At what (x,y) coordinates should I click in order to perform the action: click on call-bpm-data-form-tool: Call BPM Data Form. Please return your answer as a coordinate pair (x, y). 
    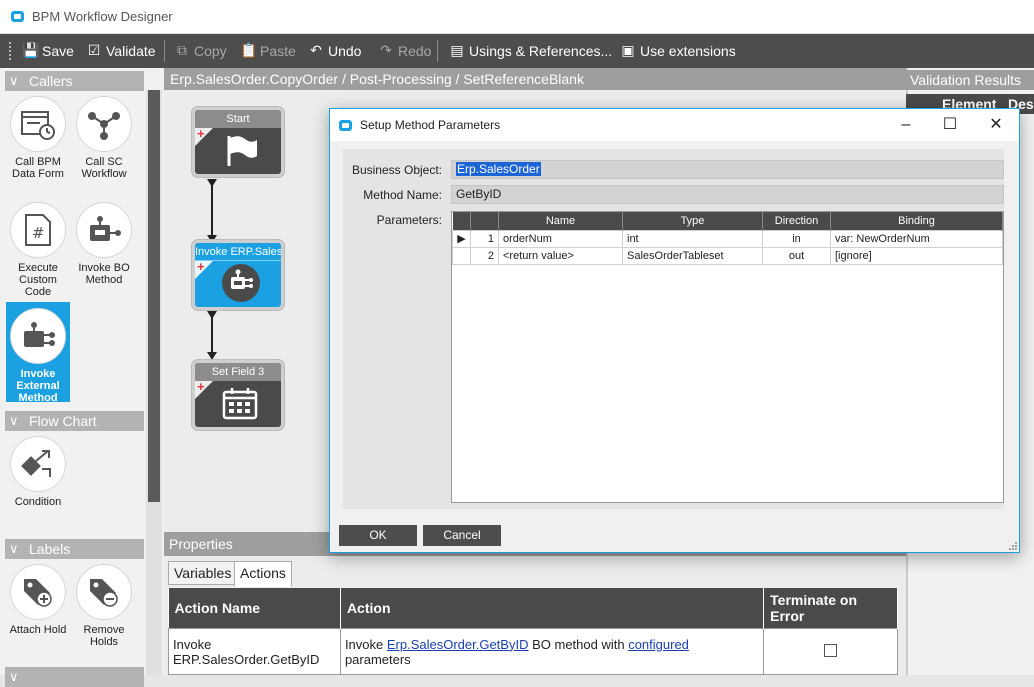
    Looking at the image, I should click on (38, 138).